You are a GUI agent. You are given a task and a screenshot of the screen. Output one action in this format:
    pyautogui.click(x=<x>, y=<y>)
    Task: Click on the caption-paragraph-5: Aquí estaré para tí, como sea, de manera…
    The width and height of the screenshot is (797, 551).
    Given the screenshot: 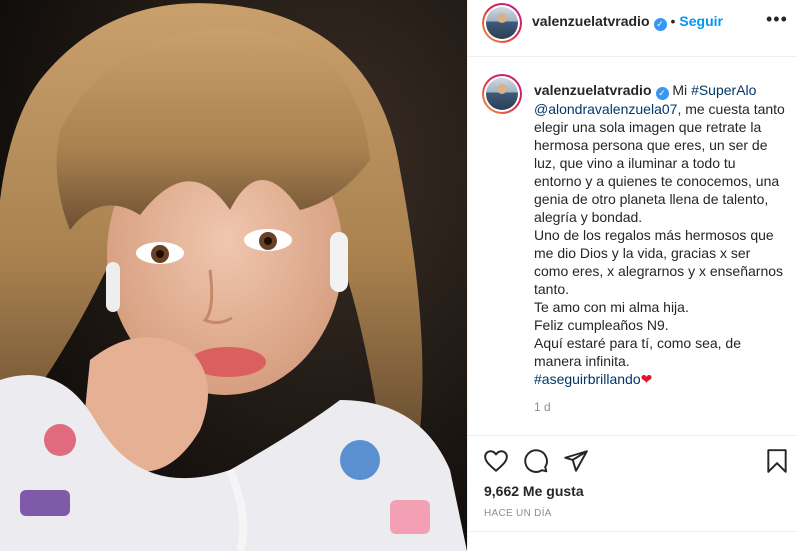 What is the action you would take?
    pyautogui.click(x=638, y=352)
    